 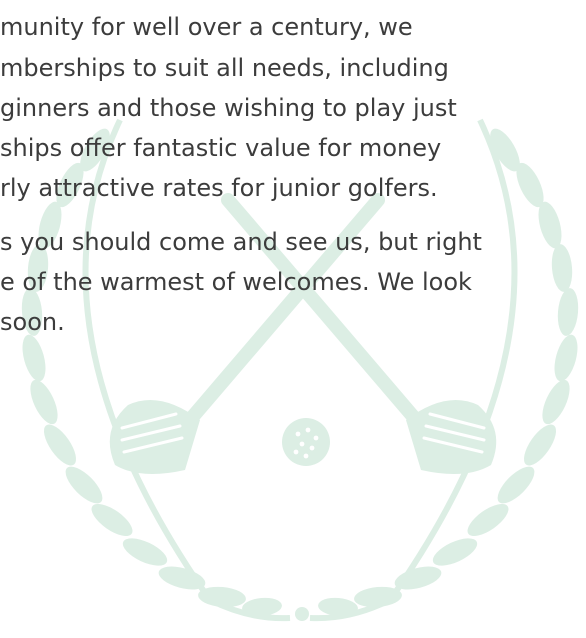 What do you see at coordinates (228, 108) in the screenshot?
I see `paragraph-1-line-3: ginners and those wishing to play just` at bounding box center [228, 108].